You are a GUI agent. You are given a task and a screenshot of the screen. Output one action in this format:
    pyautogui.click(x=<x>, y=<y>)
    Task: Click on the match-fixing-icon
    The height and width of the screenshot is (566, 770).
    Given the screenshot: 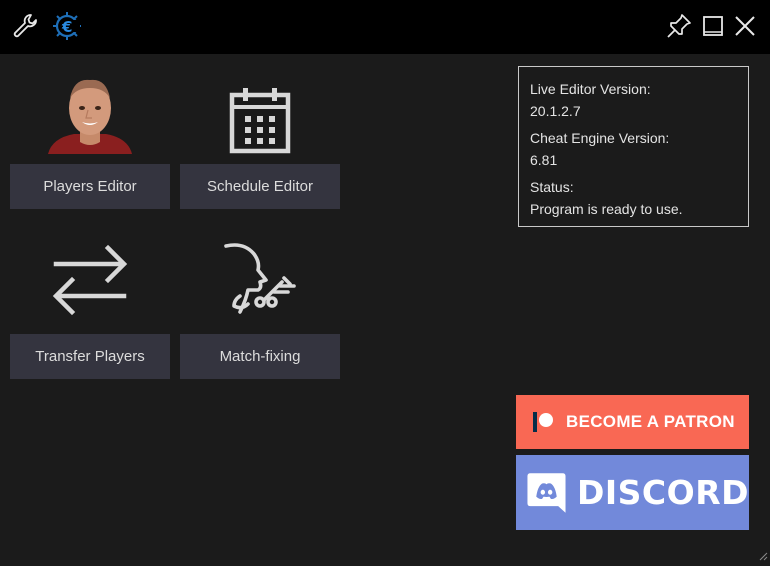 What is the action you would take?
    pyautogui.click(x=260, y=280)
    